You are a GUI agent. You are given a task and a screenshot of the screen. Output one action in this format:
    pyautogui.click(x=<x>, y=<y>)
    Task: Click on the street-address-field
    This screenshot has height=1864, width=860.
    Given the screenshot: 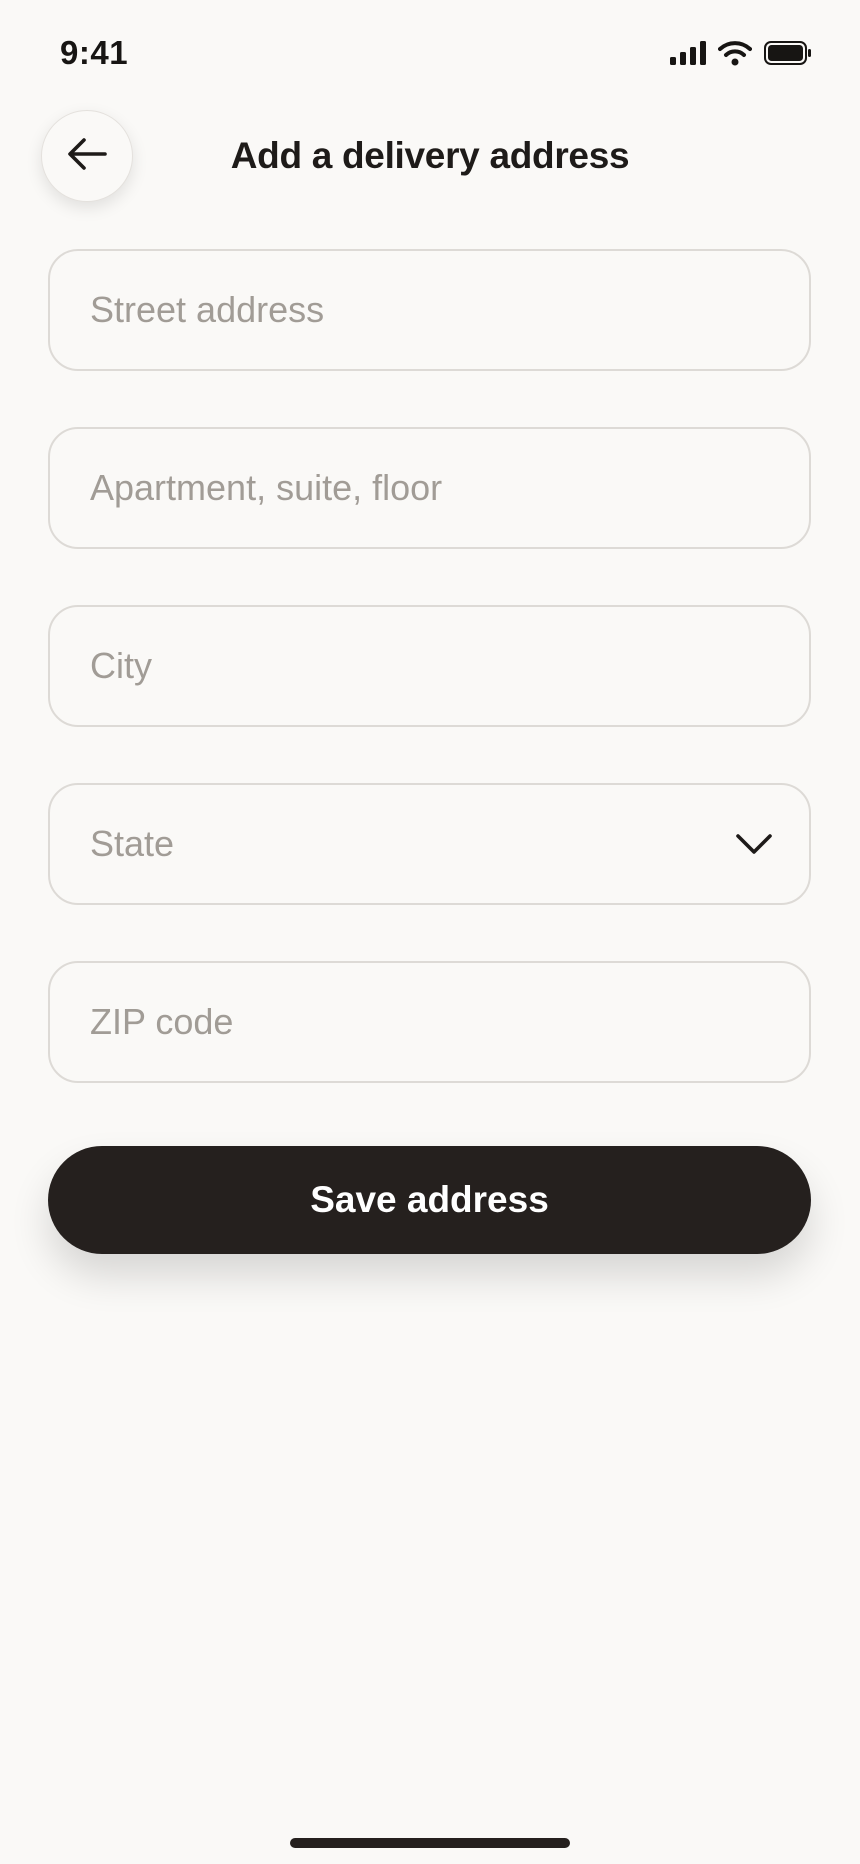 What is the action you would take?
    pyautogui.click(x=429, y=310)
    